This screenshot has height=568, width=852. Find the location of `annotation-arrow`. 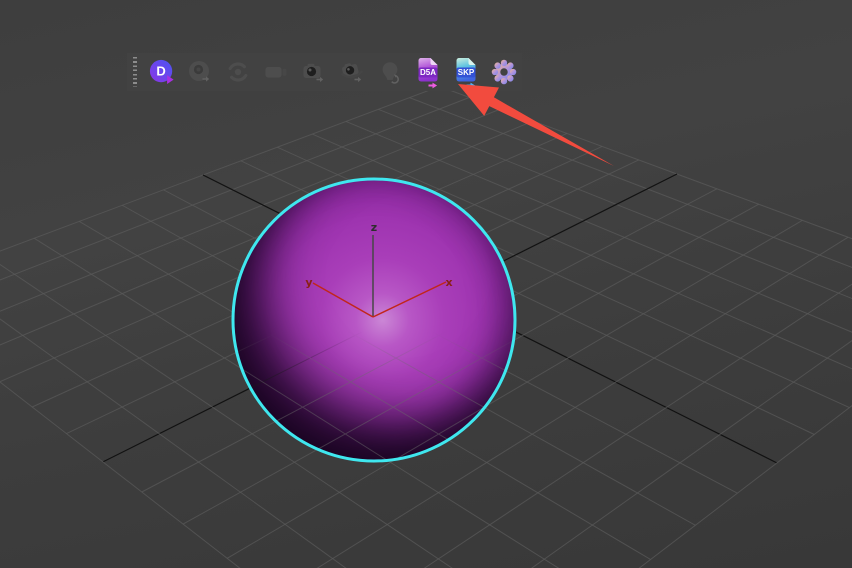

annotation-arrow is located at coordinates (536, 125).